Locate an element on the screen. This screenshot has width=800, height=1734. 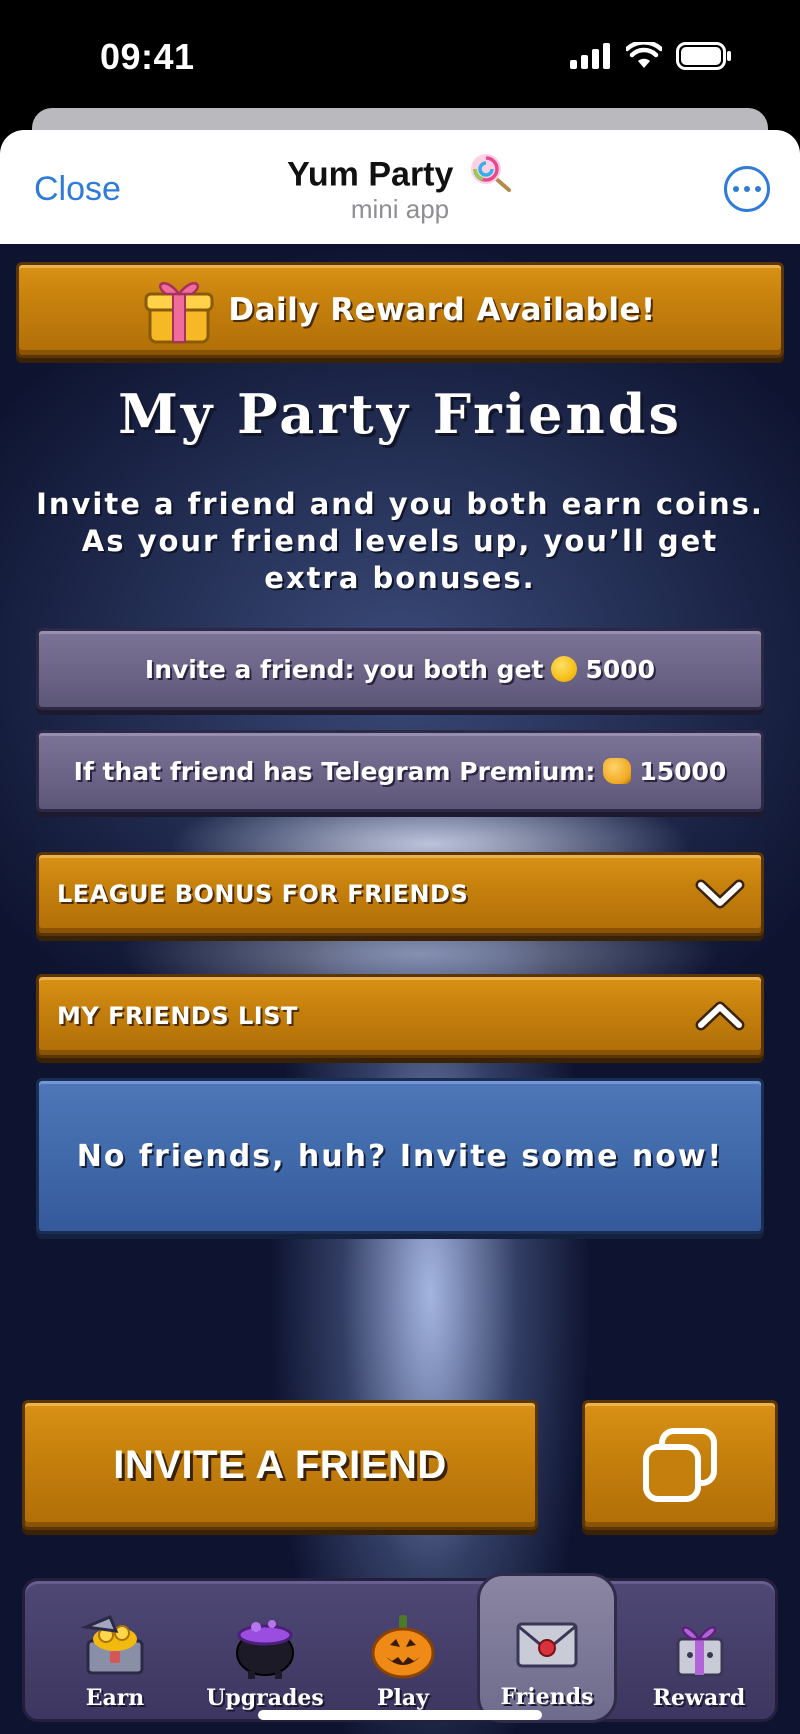
more-options-button is located at coordinates (747, 189).